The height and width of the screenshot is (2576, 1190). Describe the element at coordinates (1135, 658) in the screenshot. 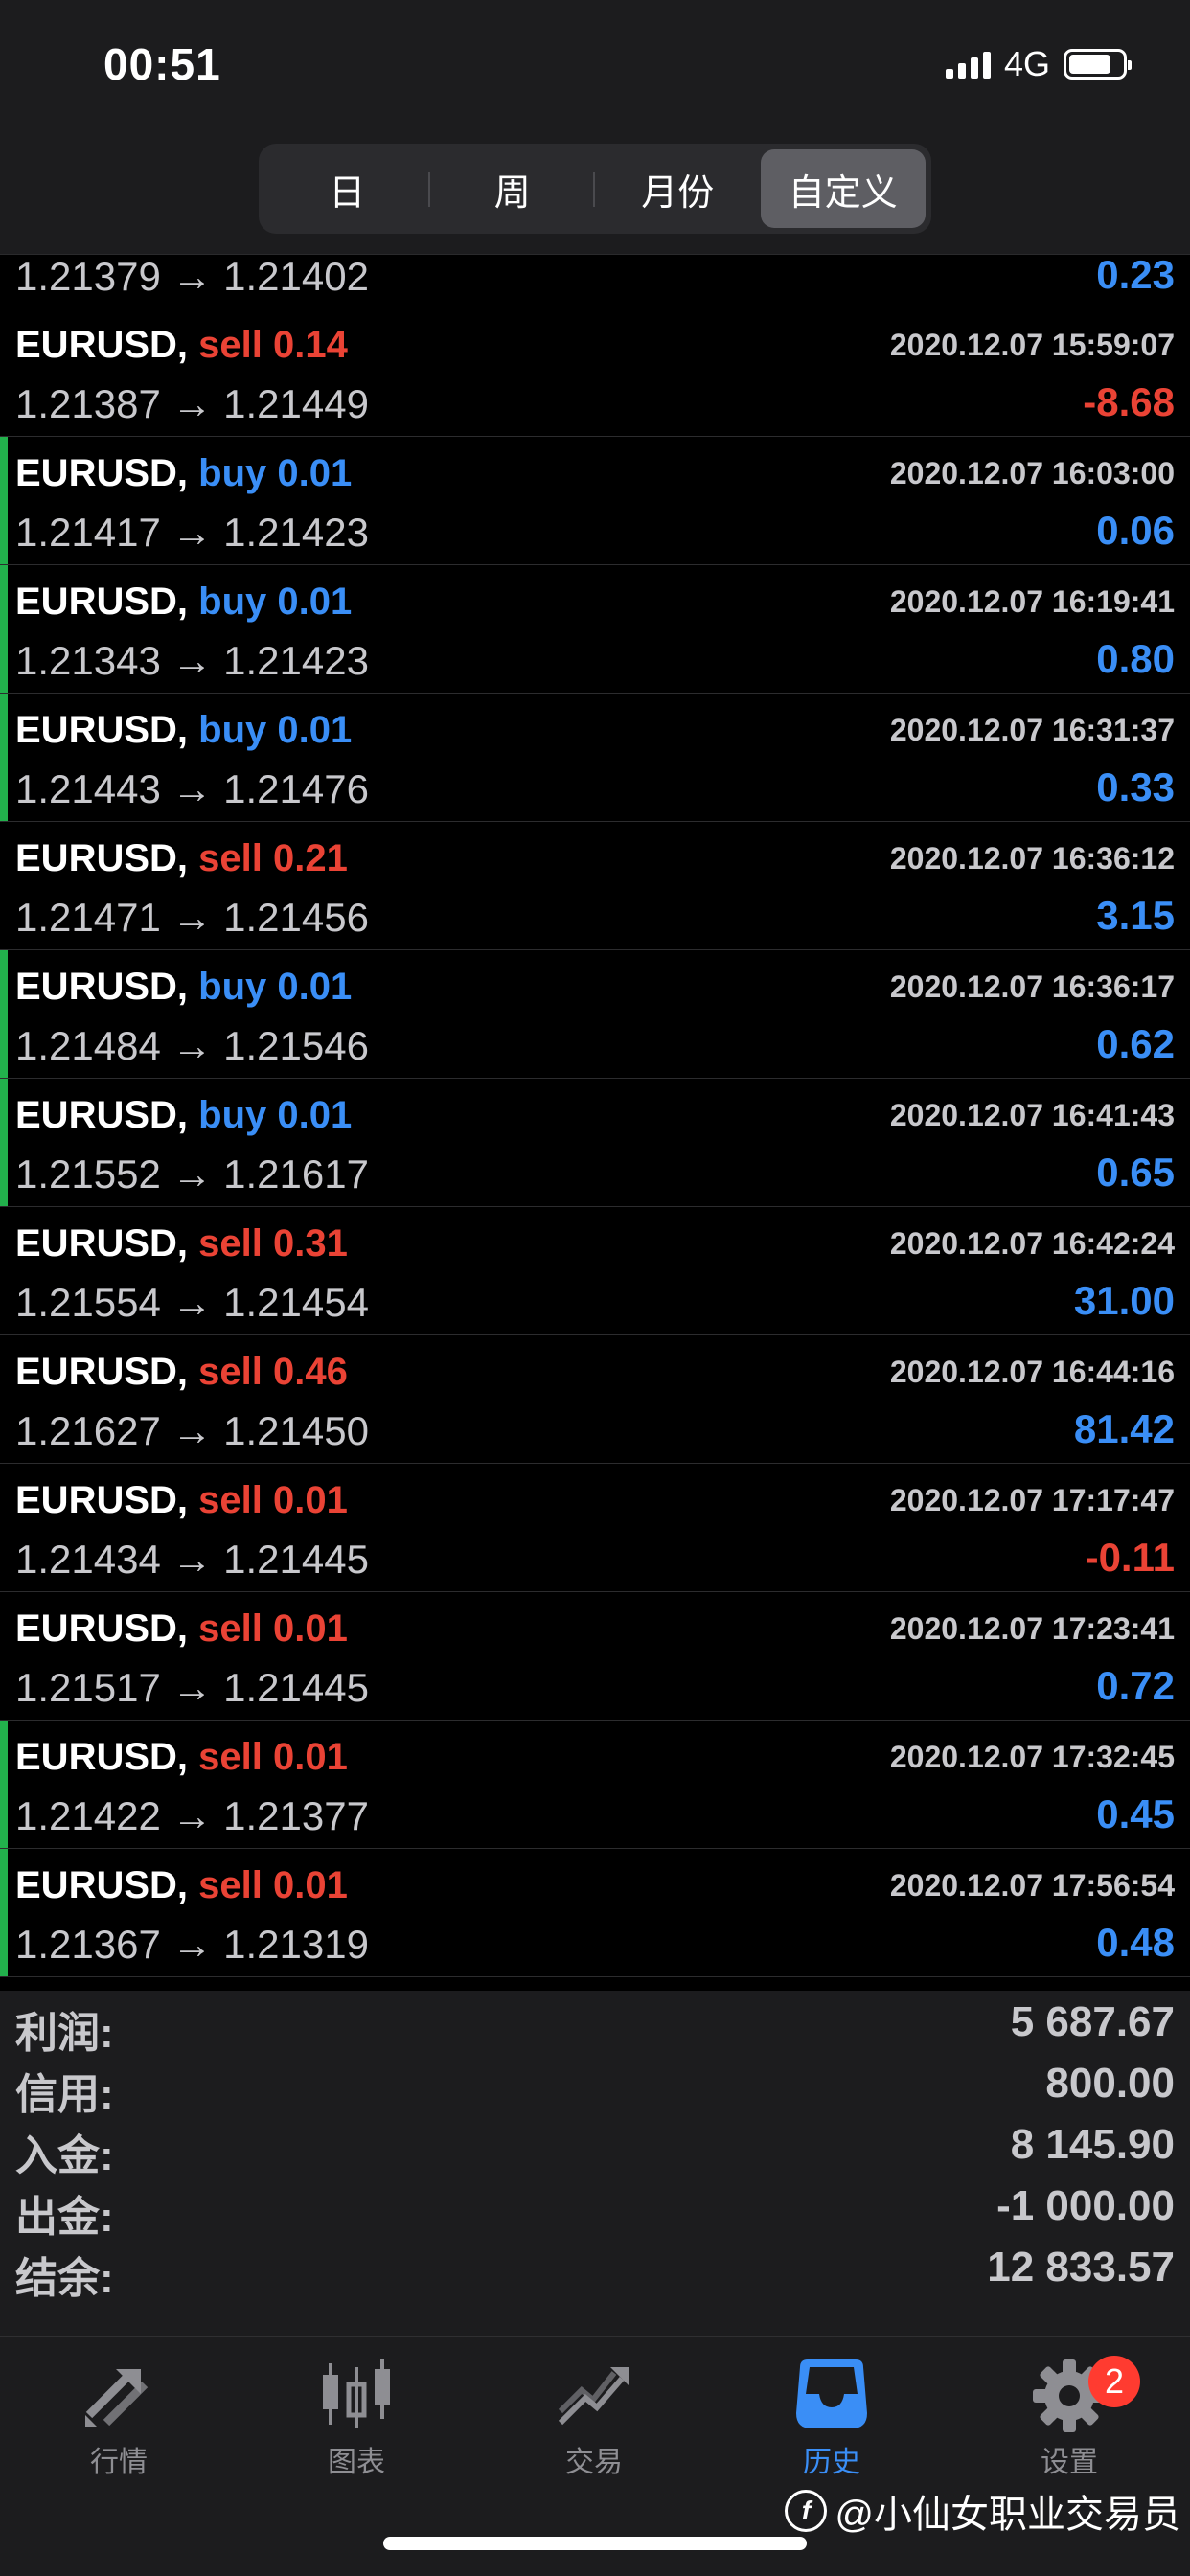

I see `trade-profit: 0.80` at that location.